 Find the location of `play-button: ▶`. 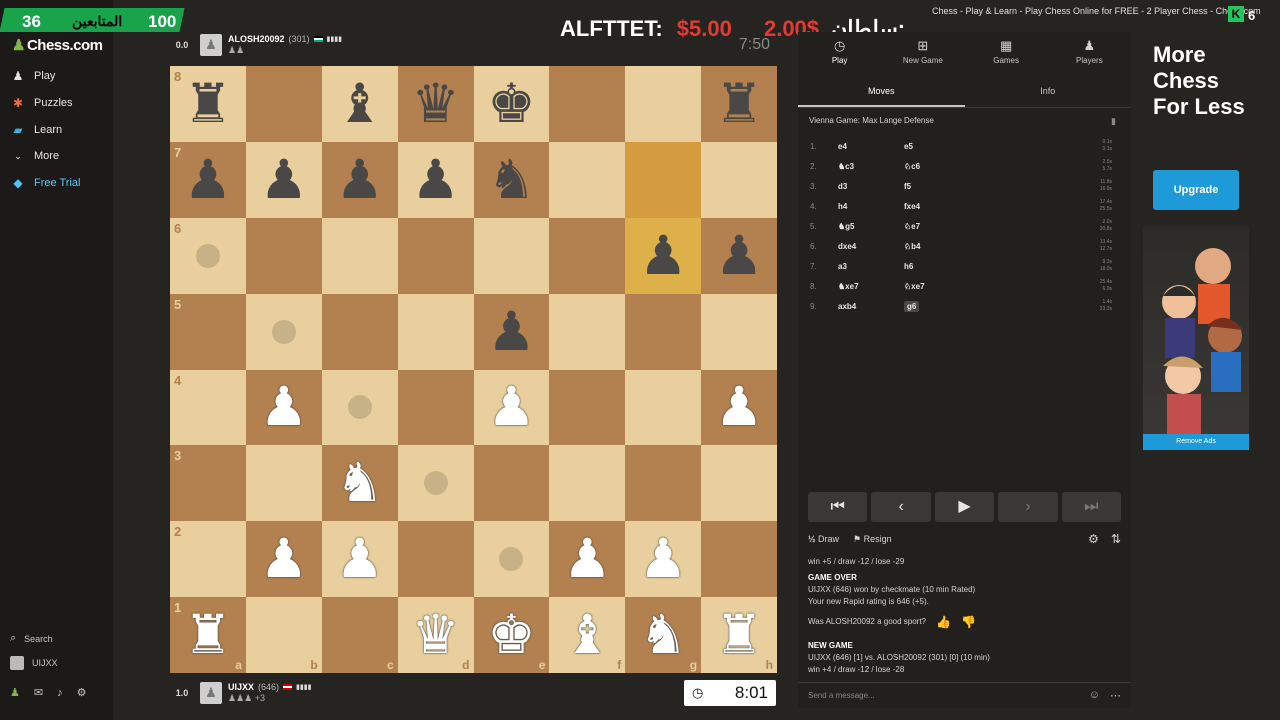

play-button: ▶ is located at coordinates (964, 507).